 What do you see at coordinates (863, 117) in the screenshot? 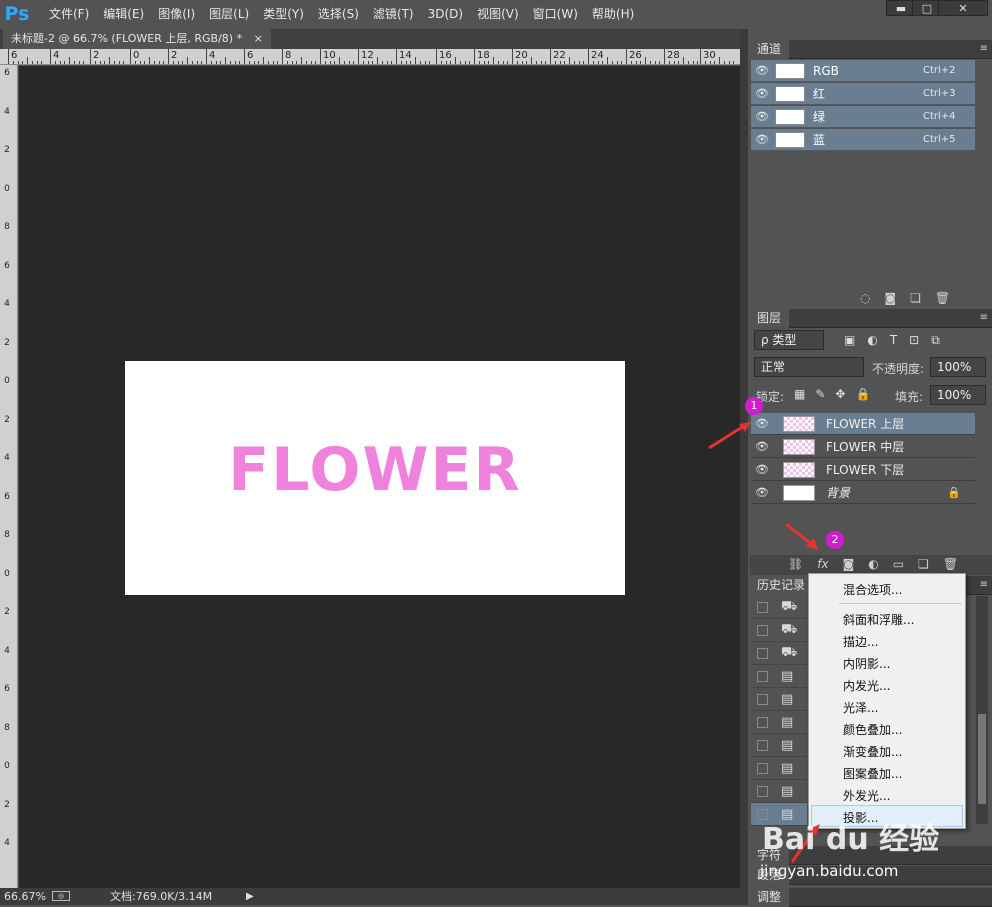
I see `channel-row: 👁 绿 Ctrl+4` at bounding box center [863, 117].